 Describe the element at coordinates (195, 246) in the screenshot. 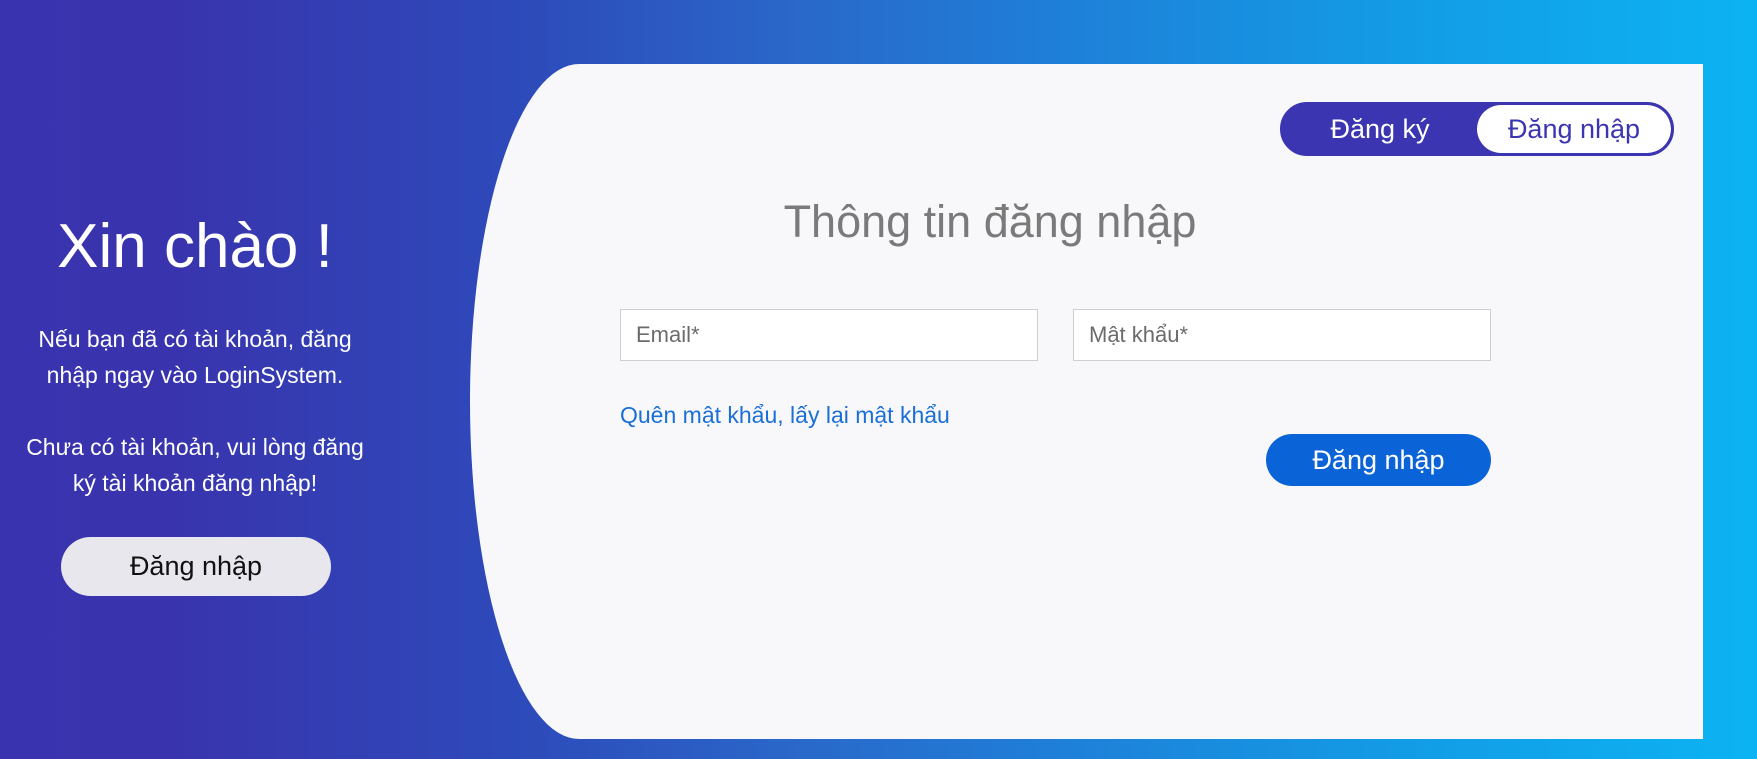

I see `welcome-title: Xin chào !` at that location.